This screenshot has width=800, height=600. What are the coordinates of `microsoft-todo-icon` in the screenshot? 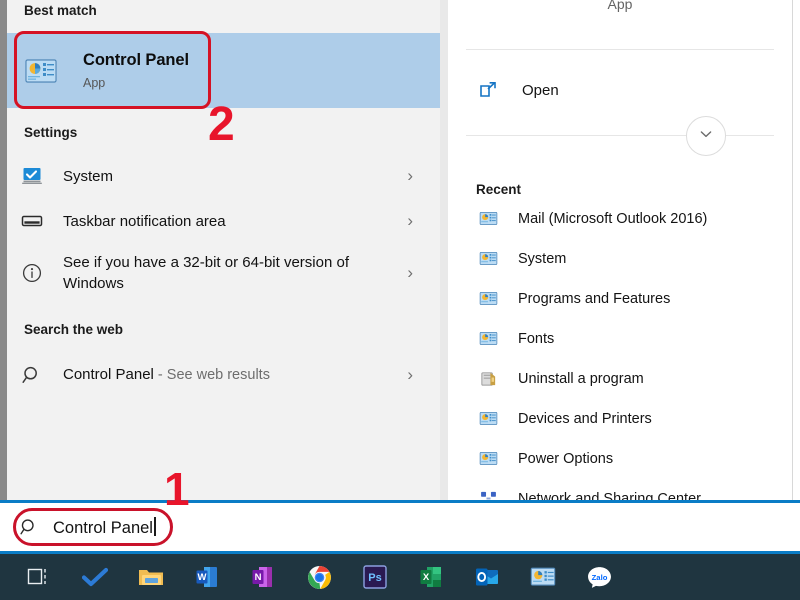 It's located at (95, 577).